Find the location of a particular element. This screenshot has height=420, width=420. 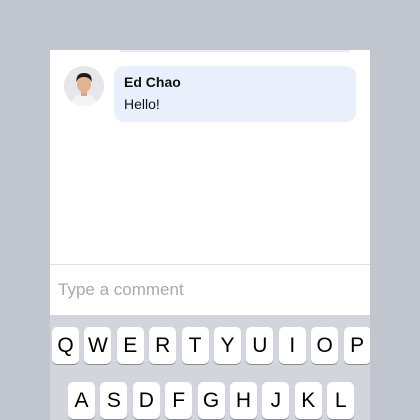

key-w: W is located at coordinates (98, 345).